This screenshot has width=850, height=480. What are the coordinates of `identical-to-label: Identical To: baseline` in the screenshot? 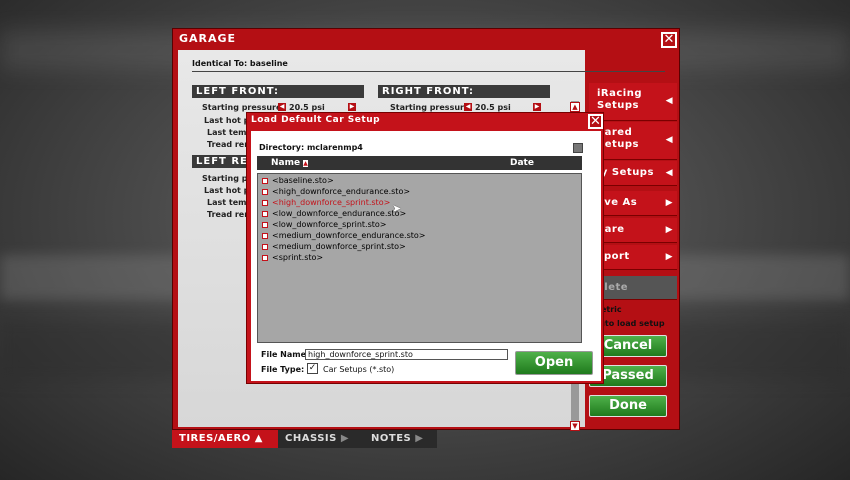 It's located at (240, 63).